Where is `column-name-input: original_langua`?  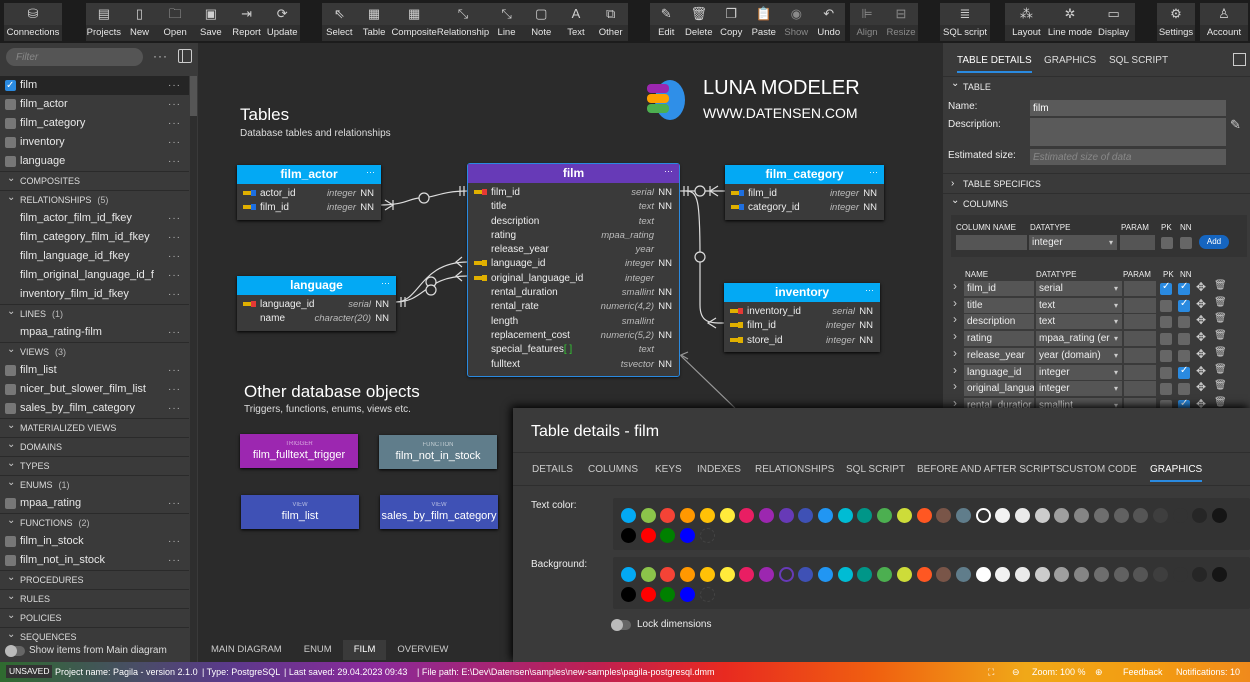
column-name-input: original_langua is located at coordinates (999, 389).